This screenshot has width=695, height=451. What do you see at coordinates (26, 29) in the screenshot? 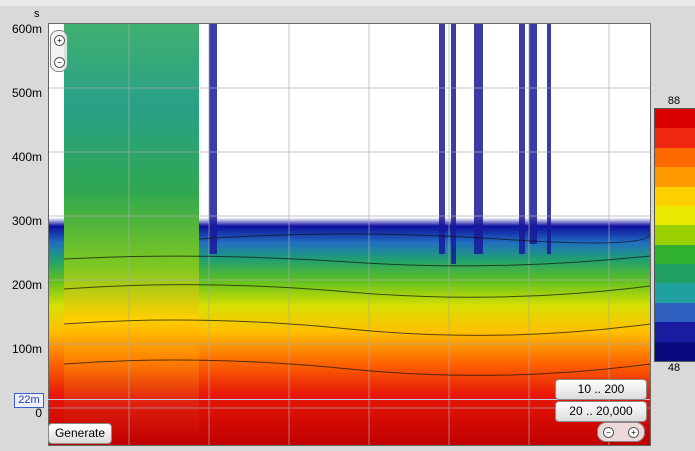
I see `y-tick-600m: 600m` at bounding box center [26, 29].